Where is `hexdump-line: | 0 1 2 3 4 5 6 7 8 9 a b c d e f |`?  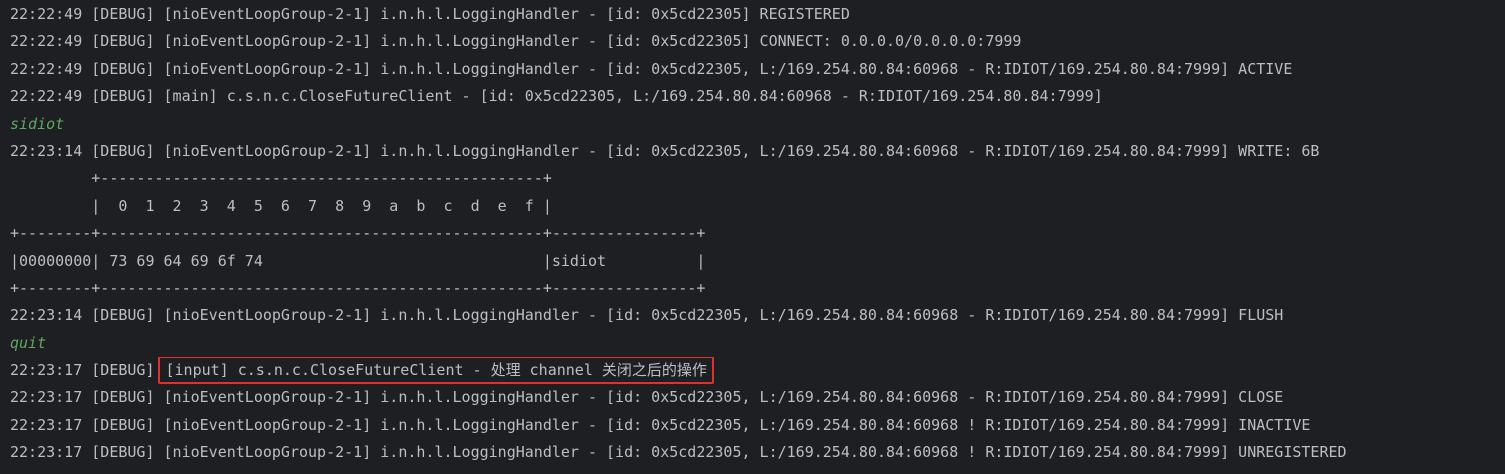
hexdump-line: | 0 1 2 3 4 5 6 7 8 9 a b c d e f | is located at coordinates (281, 205).